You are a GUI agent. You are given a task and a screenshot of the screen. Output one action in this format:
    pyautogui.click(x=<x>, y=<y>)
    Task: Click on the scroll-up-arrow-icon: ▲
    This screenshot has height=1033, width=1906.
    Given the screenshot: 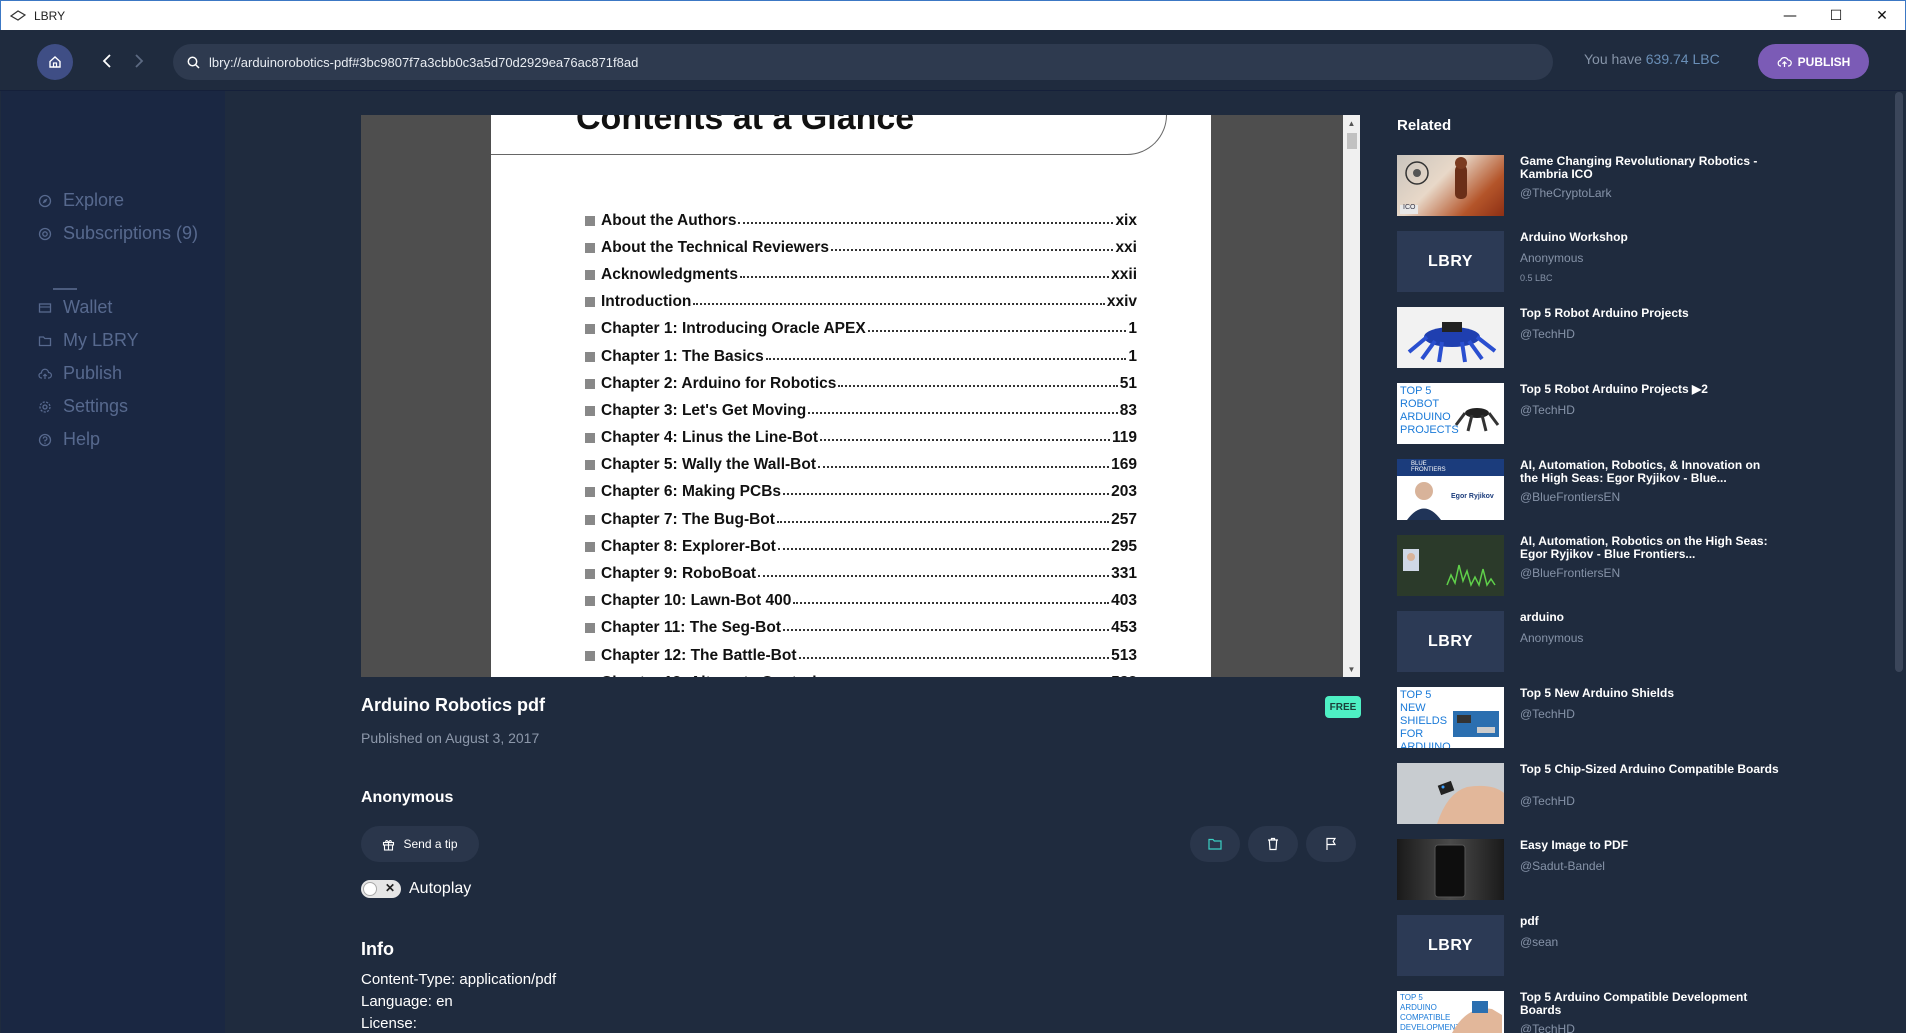 What is the action you would take?
    pyautogui.click(x=1351, y=123)
    